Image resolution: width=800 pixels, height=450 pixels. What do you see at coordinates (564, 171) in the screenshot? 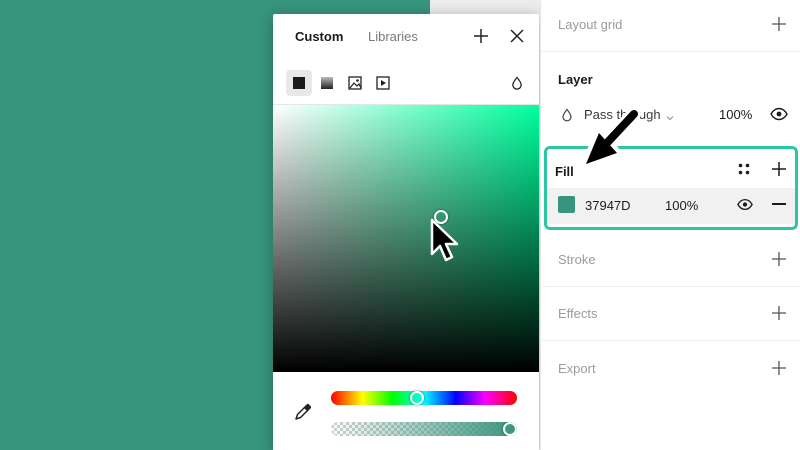
I see `fill-title: Fill` at bounding box center [564, 171].